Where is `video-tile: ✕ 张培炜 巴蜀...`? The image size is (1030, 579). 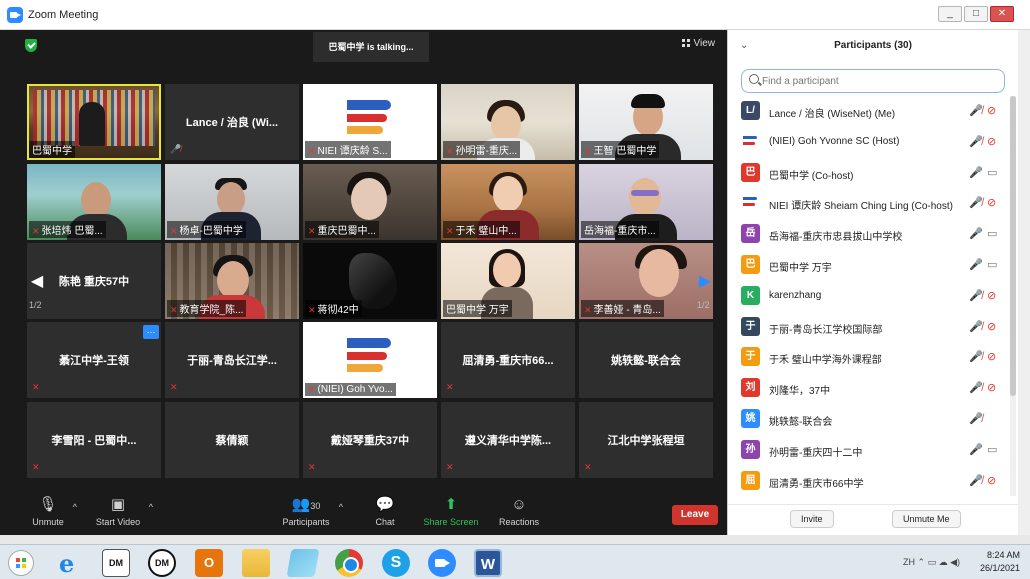
video-tile: ✕ 张培炜 巴蜀... is located at coordinates (94, 202).